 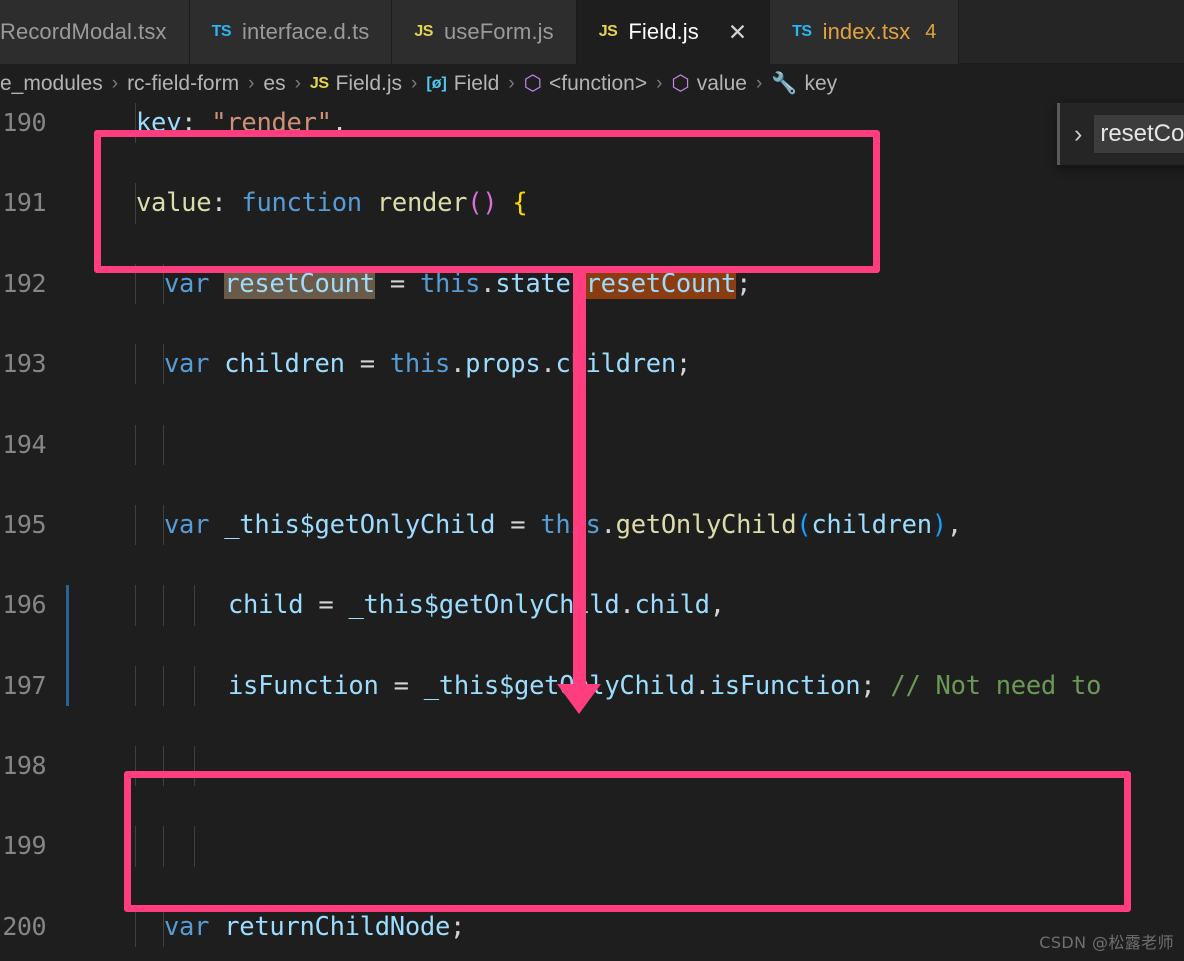 What do you see at coordinates (369, 83) in the screenshot?
I see `breadcrumb-label: Field.js` at bounding box center [369, 83].